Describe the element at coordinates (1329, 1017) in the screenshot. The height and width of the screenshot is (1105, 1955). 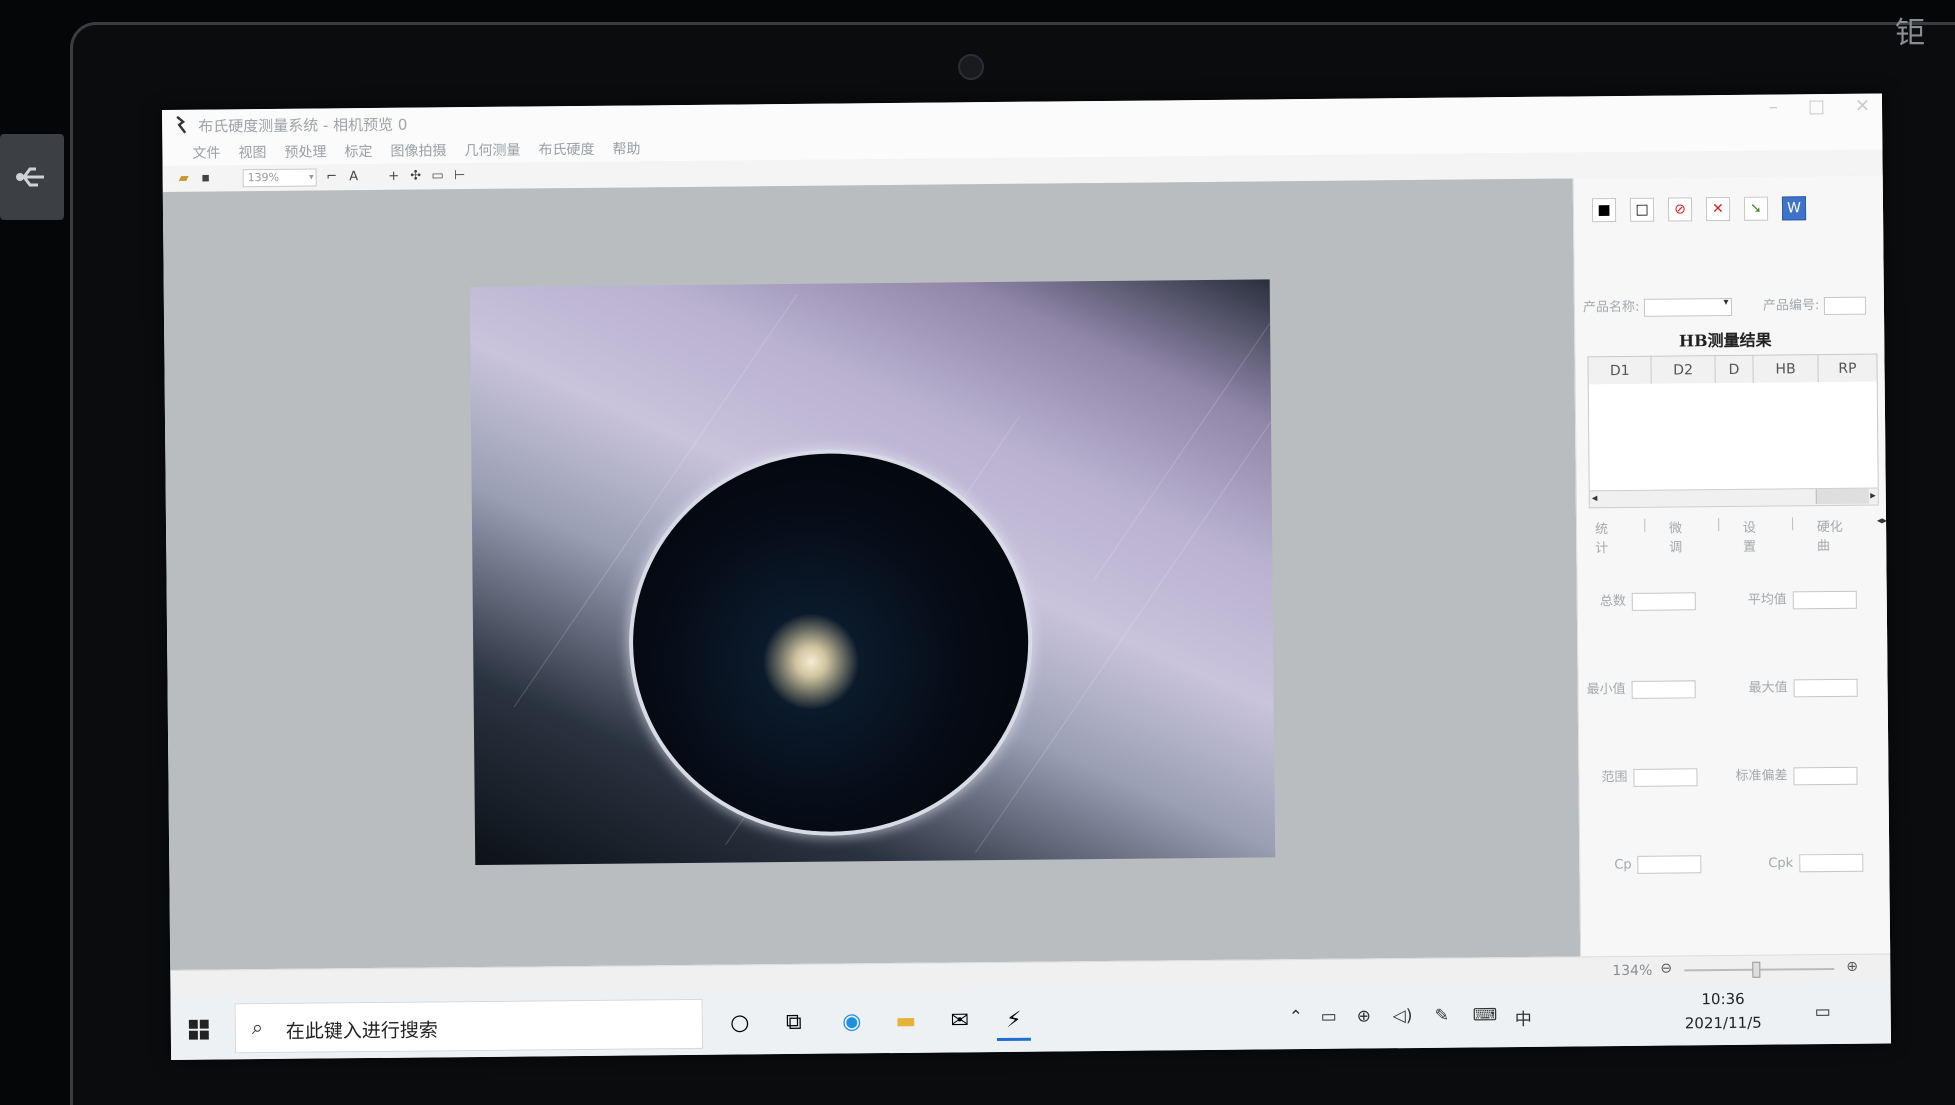
I see `battery-icon: ▭` at that location.